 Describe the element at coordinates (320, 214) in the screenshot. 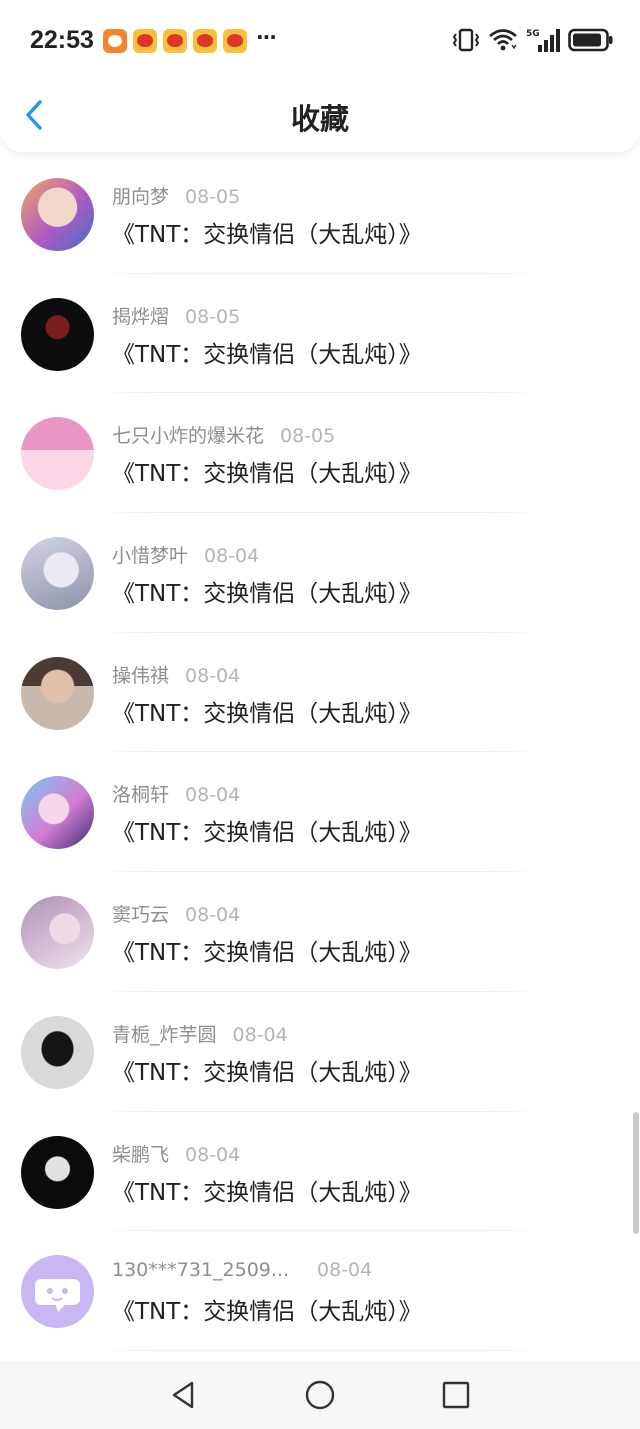

I see `list-item: 朋向梦 08-05 《TNT：交换情侣（大乱炖）》` at that location.